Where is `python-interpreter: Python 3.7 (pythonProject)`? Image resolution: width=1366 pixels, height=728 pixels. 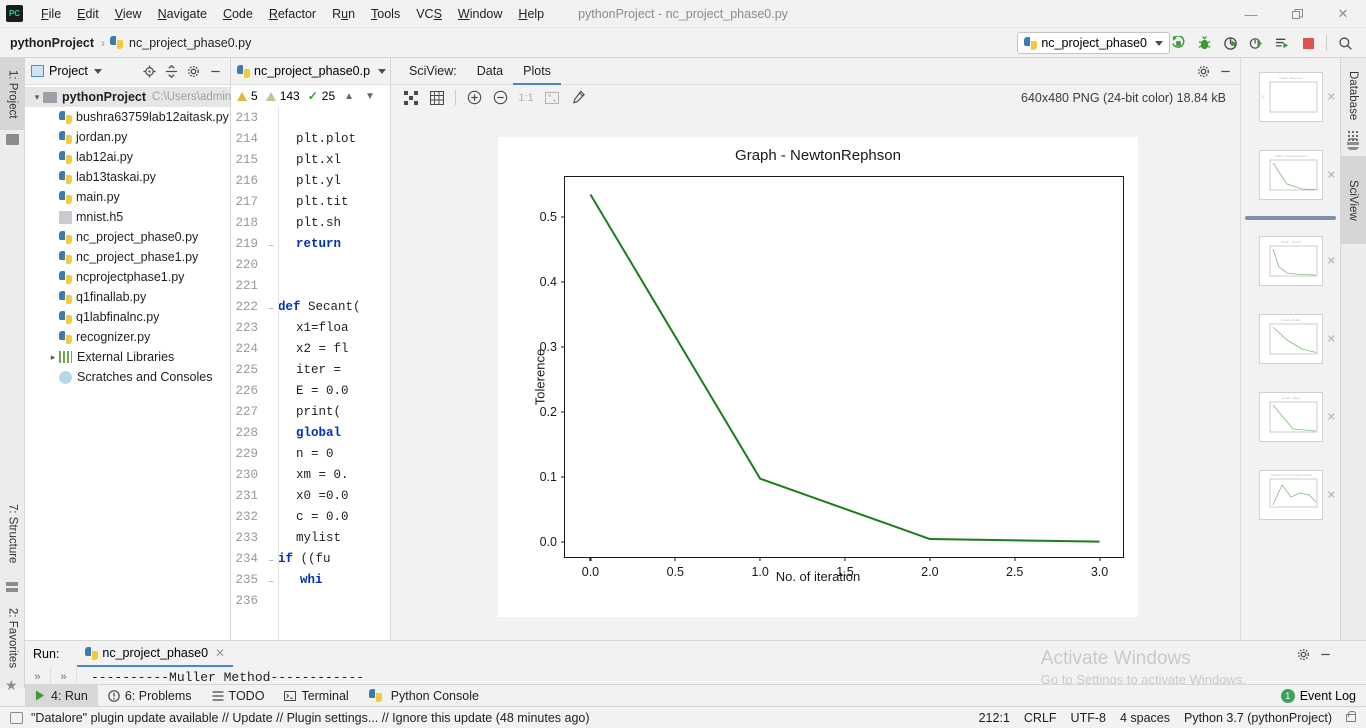 python-interpreter: Python 3.7 (pythonProject) is located at coordinates (1258, 718).